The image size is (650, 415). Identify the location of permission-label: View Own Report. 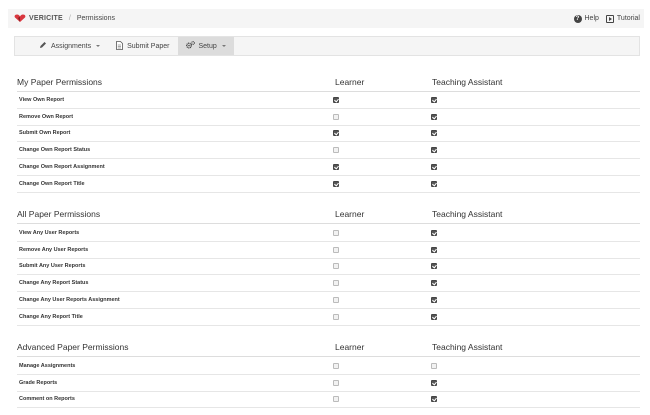
(42, 100).